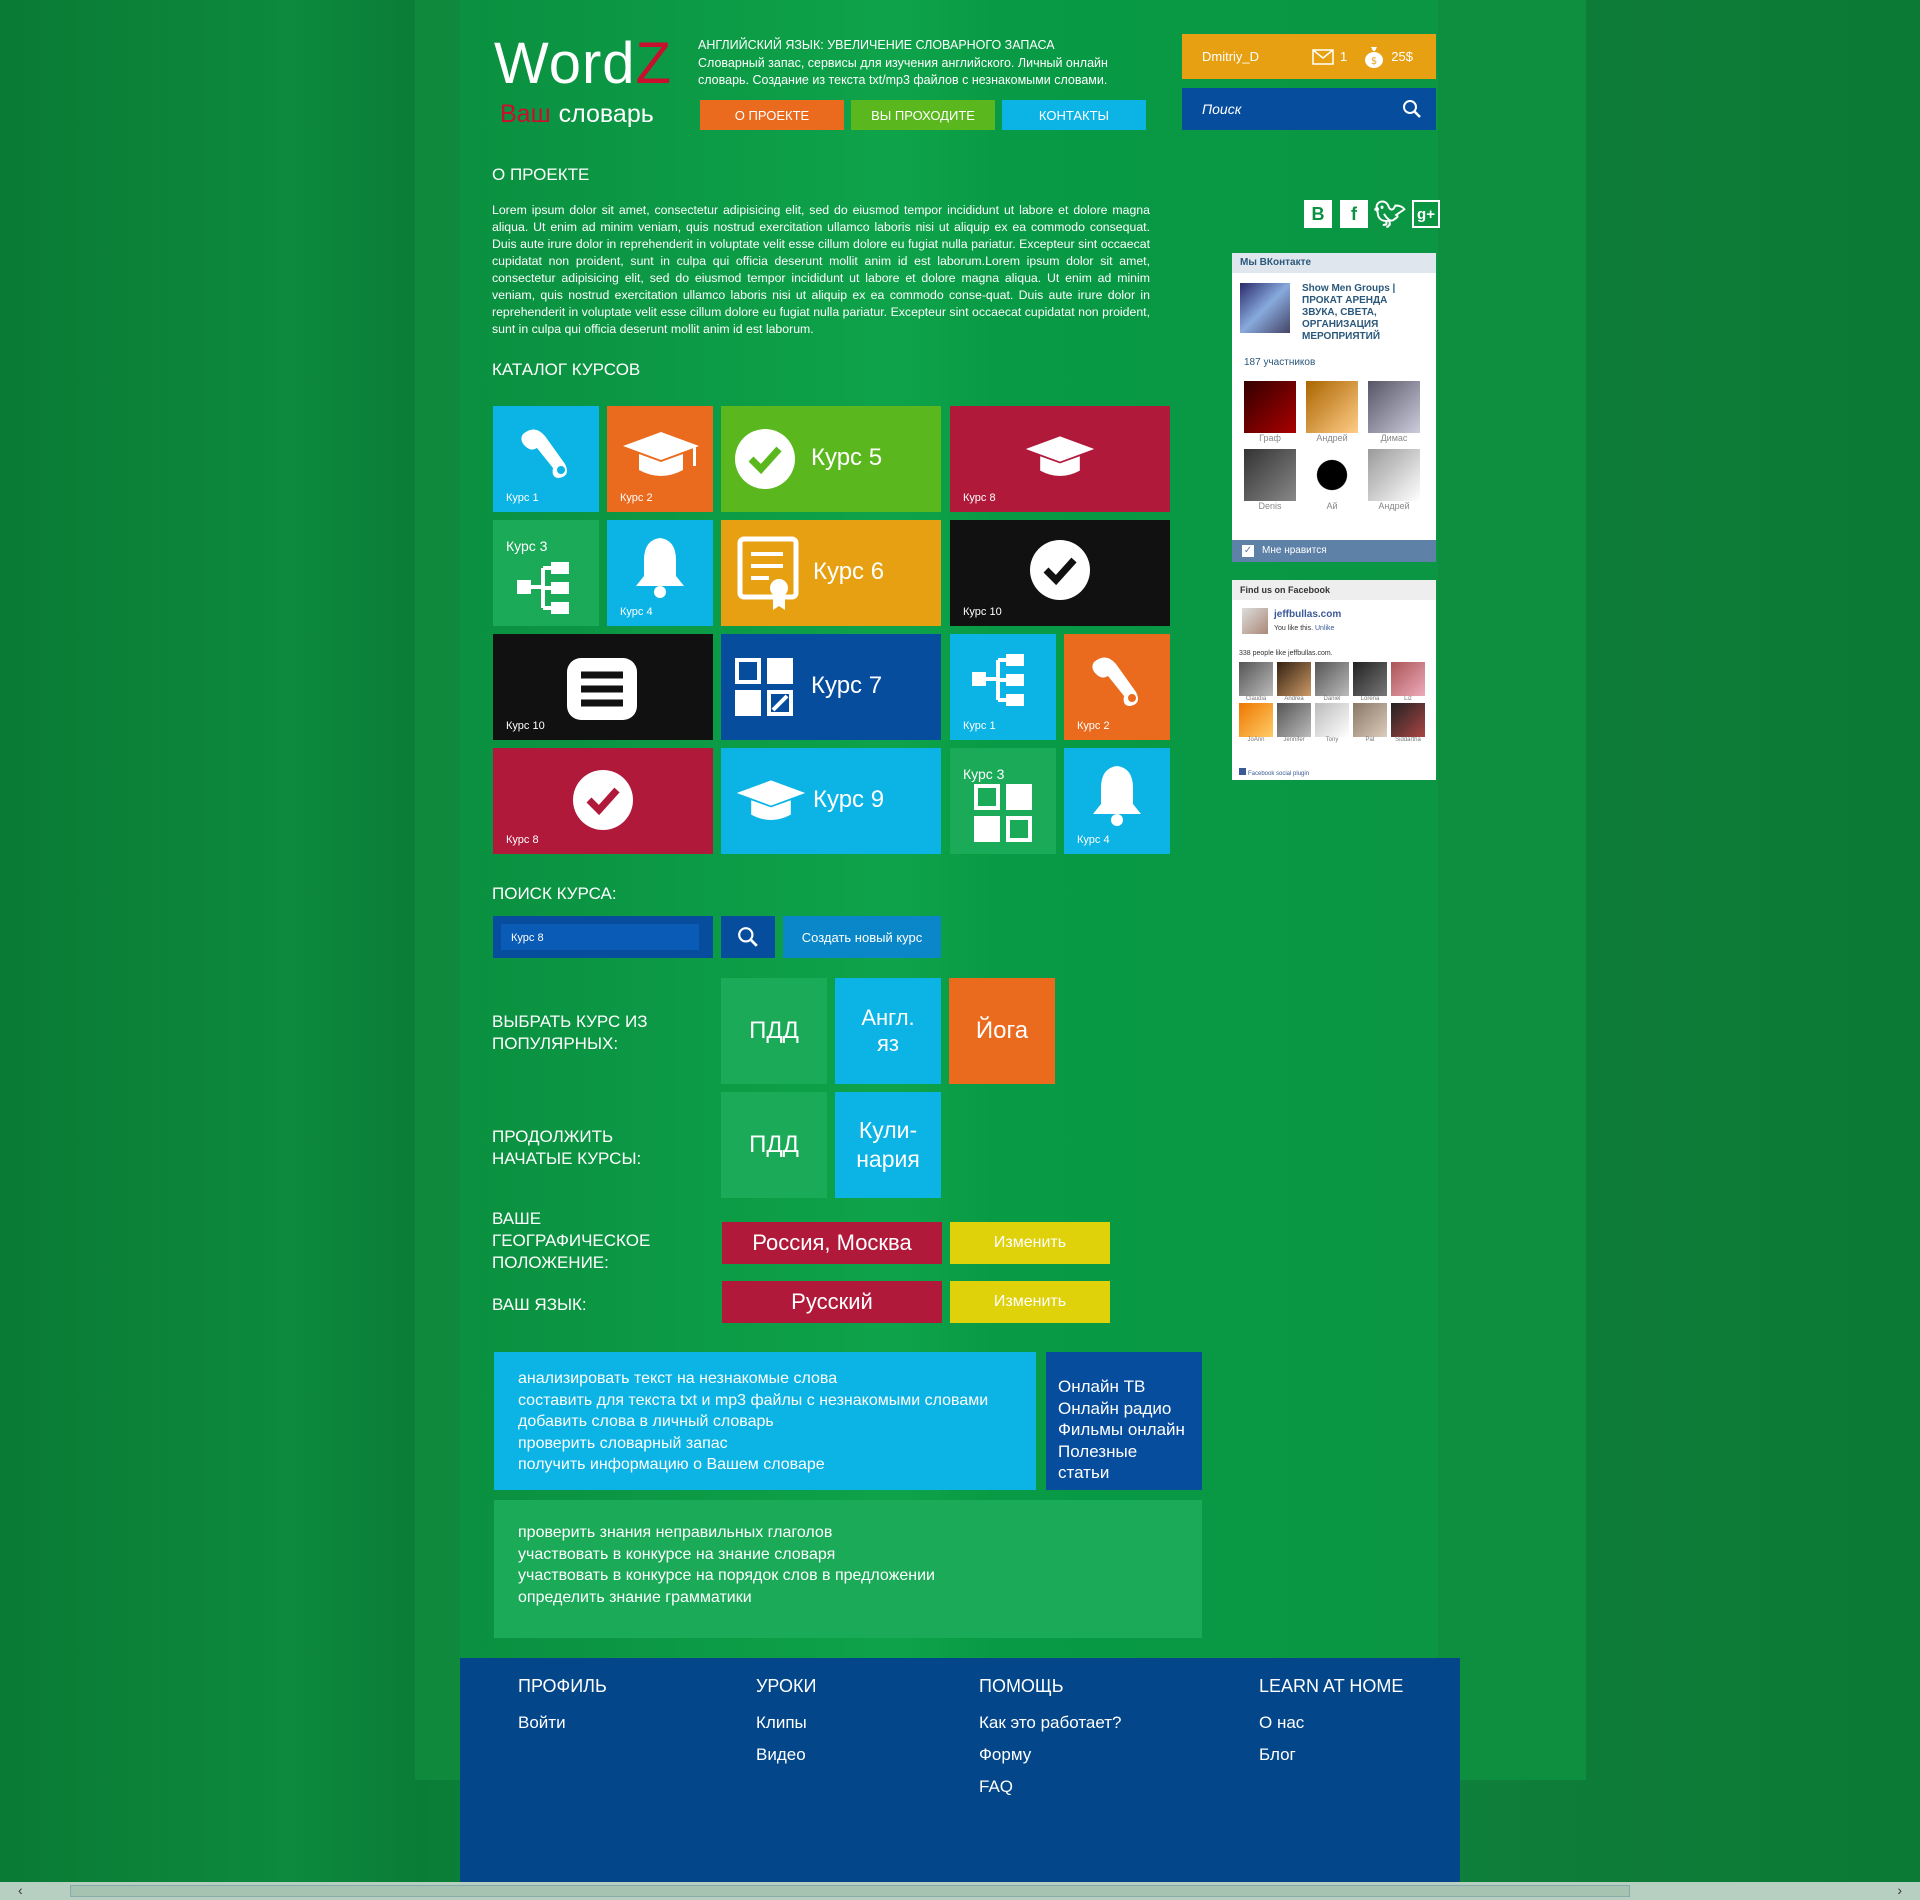 Image resolution: width=1920 pixels, height=1900 pixels. I want to click on username: Dmitriy_D, so click(1254, 56).